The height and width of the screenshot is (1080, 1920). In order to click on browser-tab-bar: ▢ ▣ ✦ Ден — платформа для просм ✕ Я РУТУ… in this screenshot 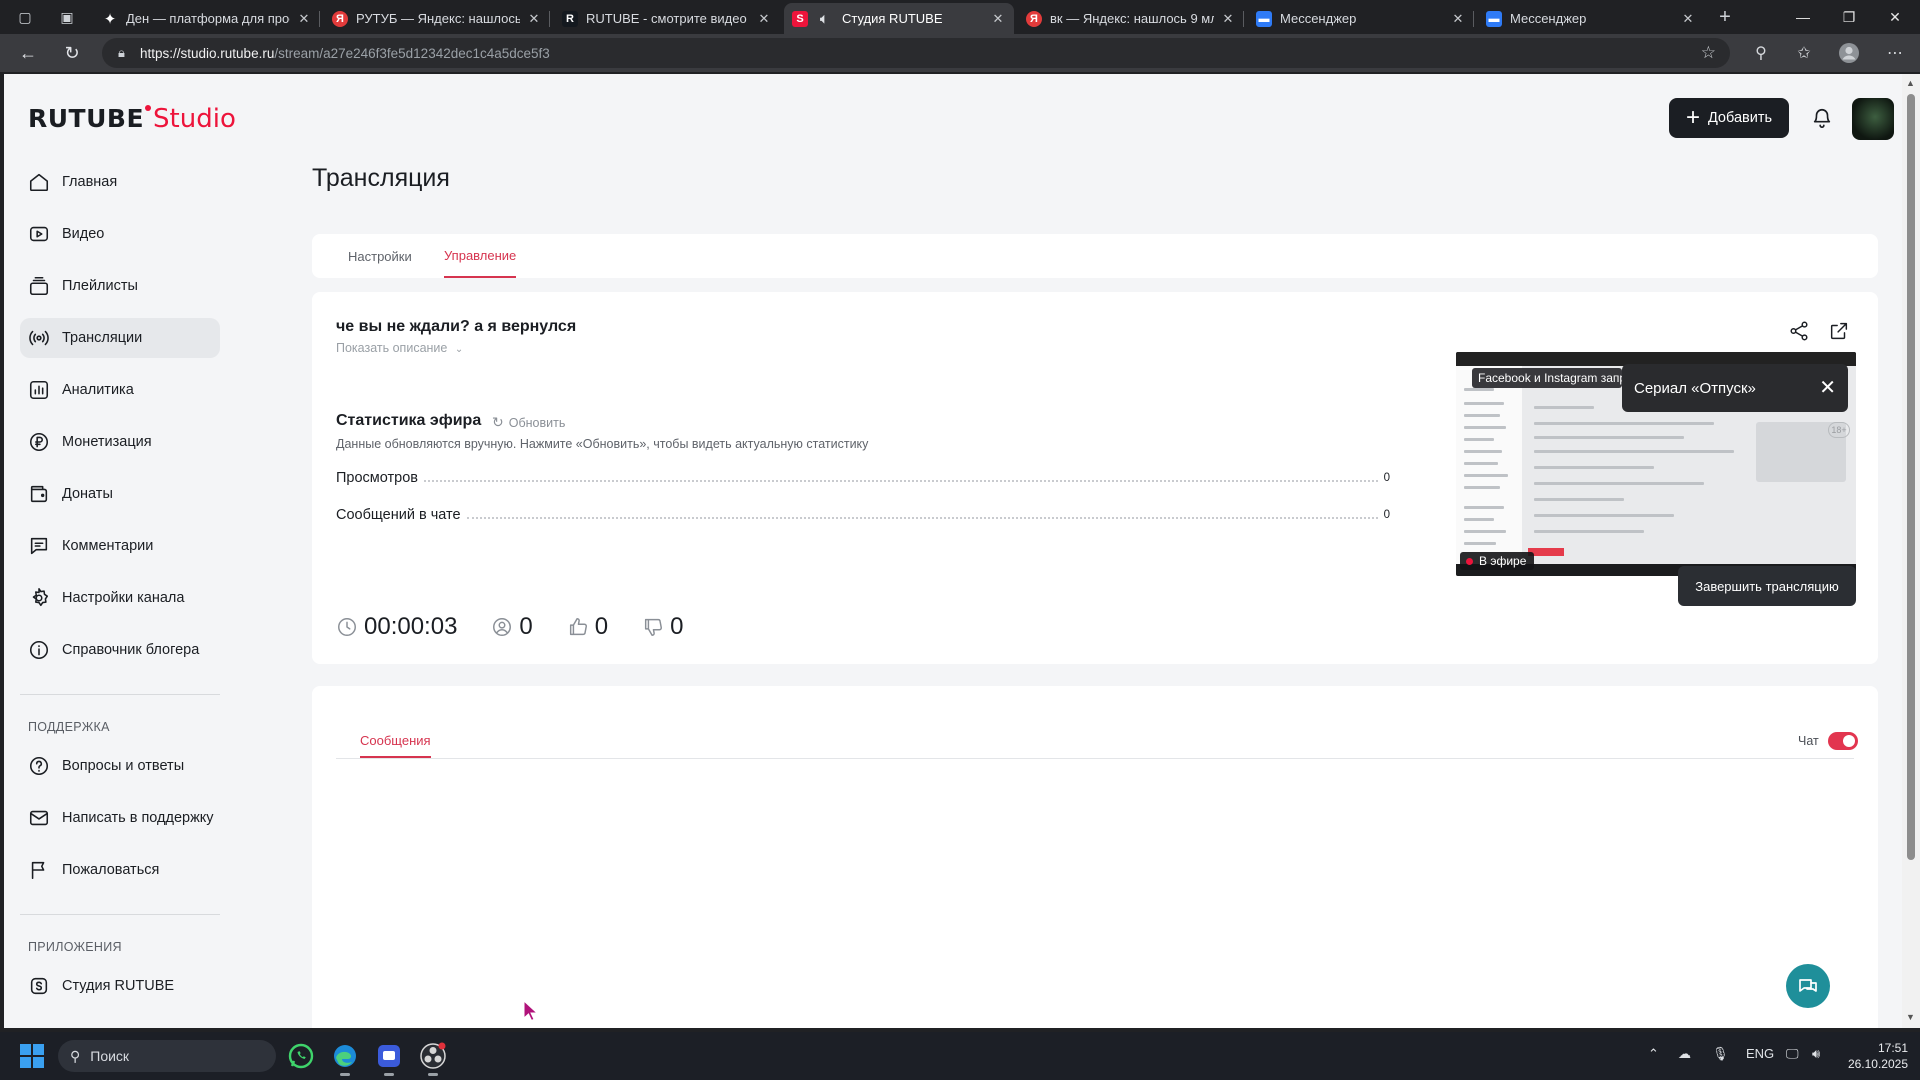, I will do `click(960, 17)`.